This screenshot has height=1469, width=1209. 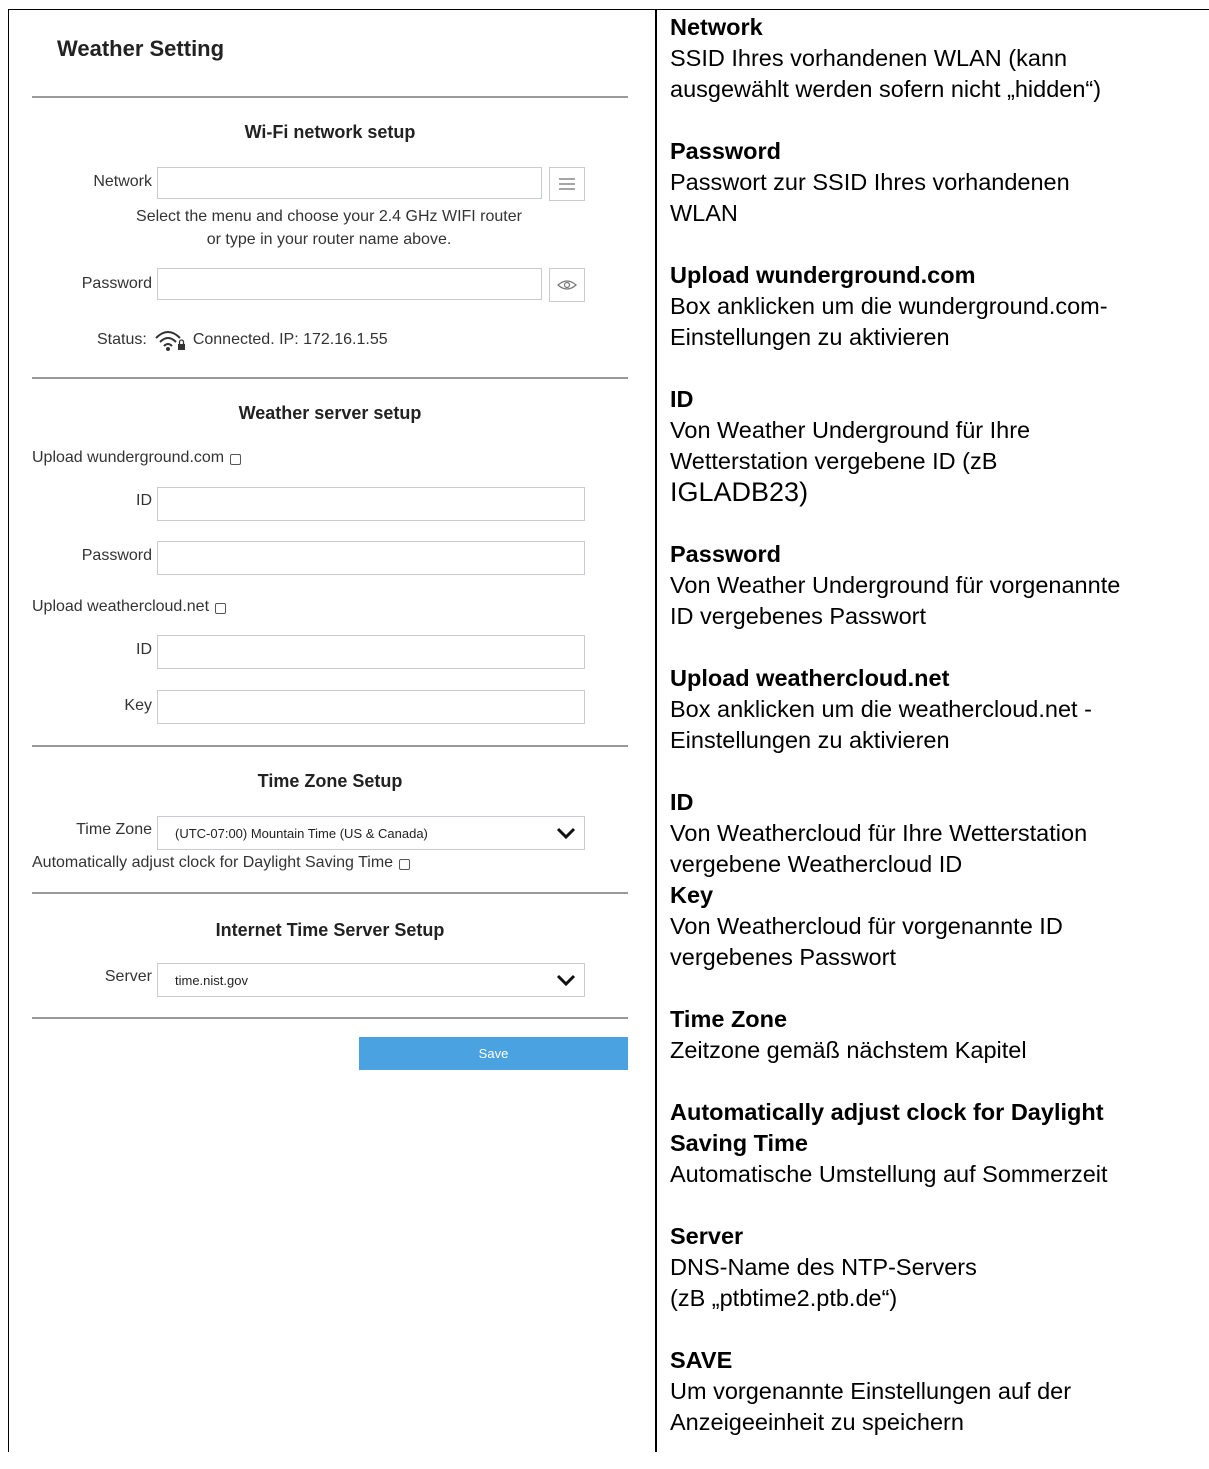 I want to click on wifi-section-title: Wi-Fi network setup, so click(x=330, y=132).